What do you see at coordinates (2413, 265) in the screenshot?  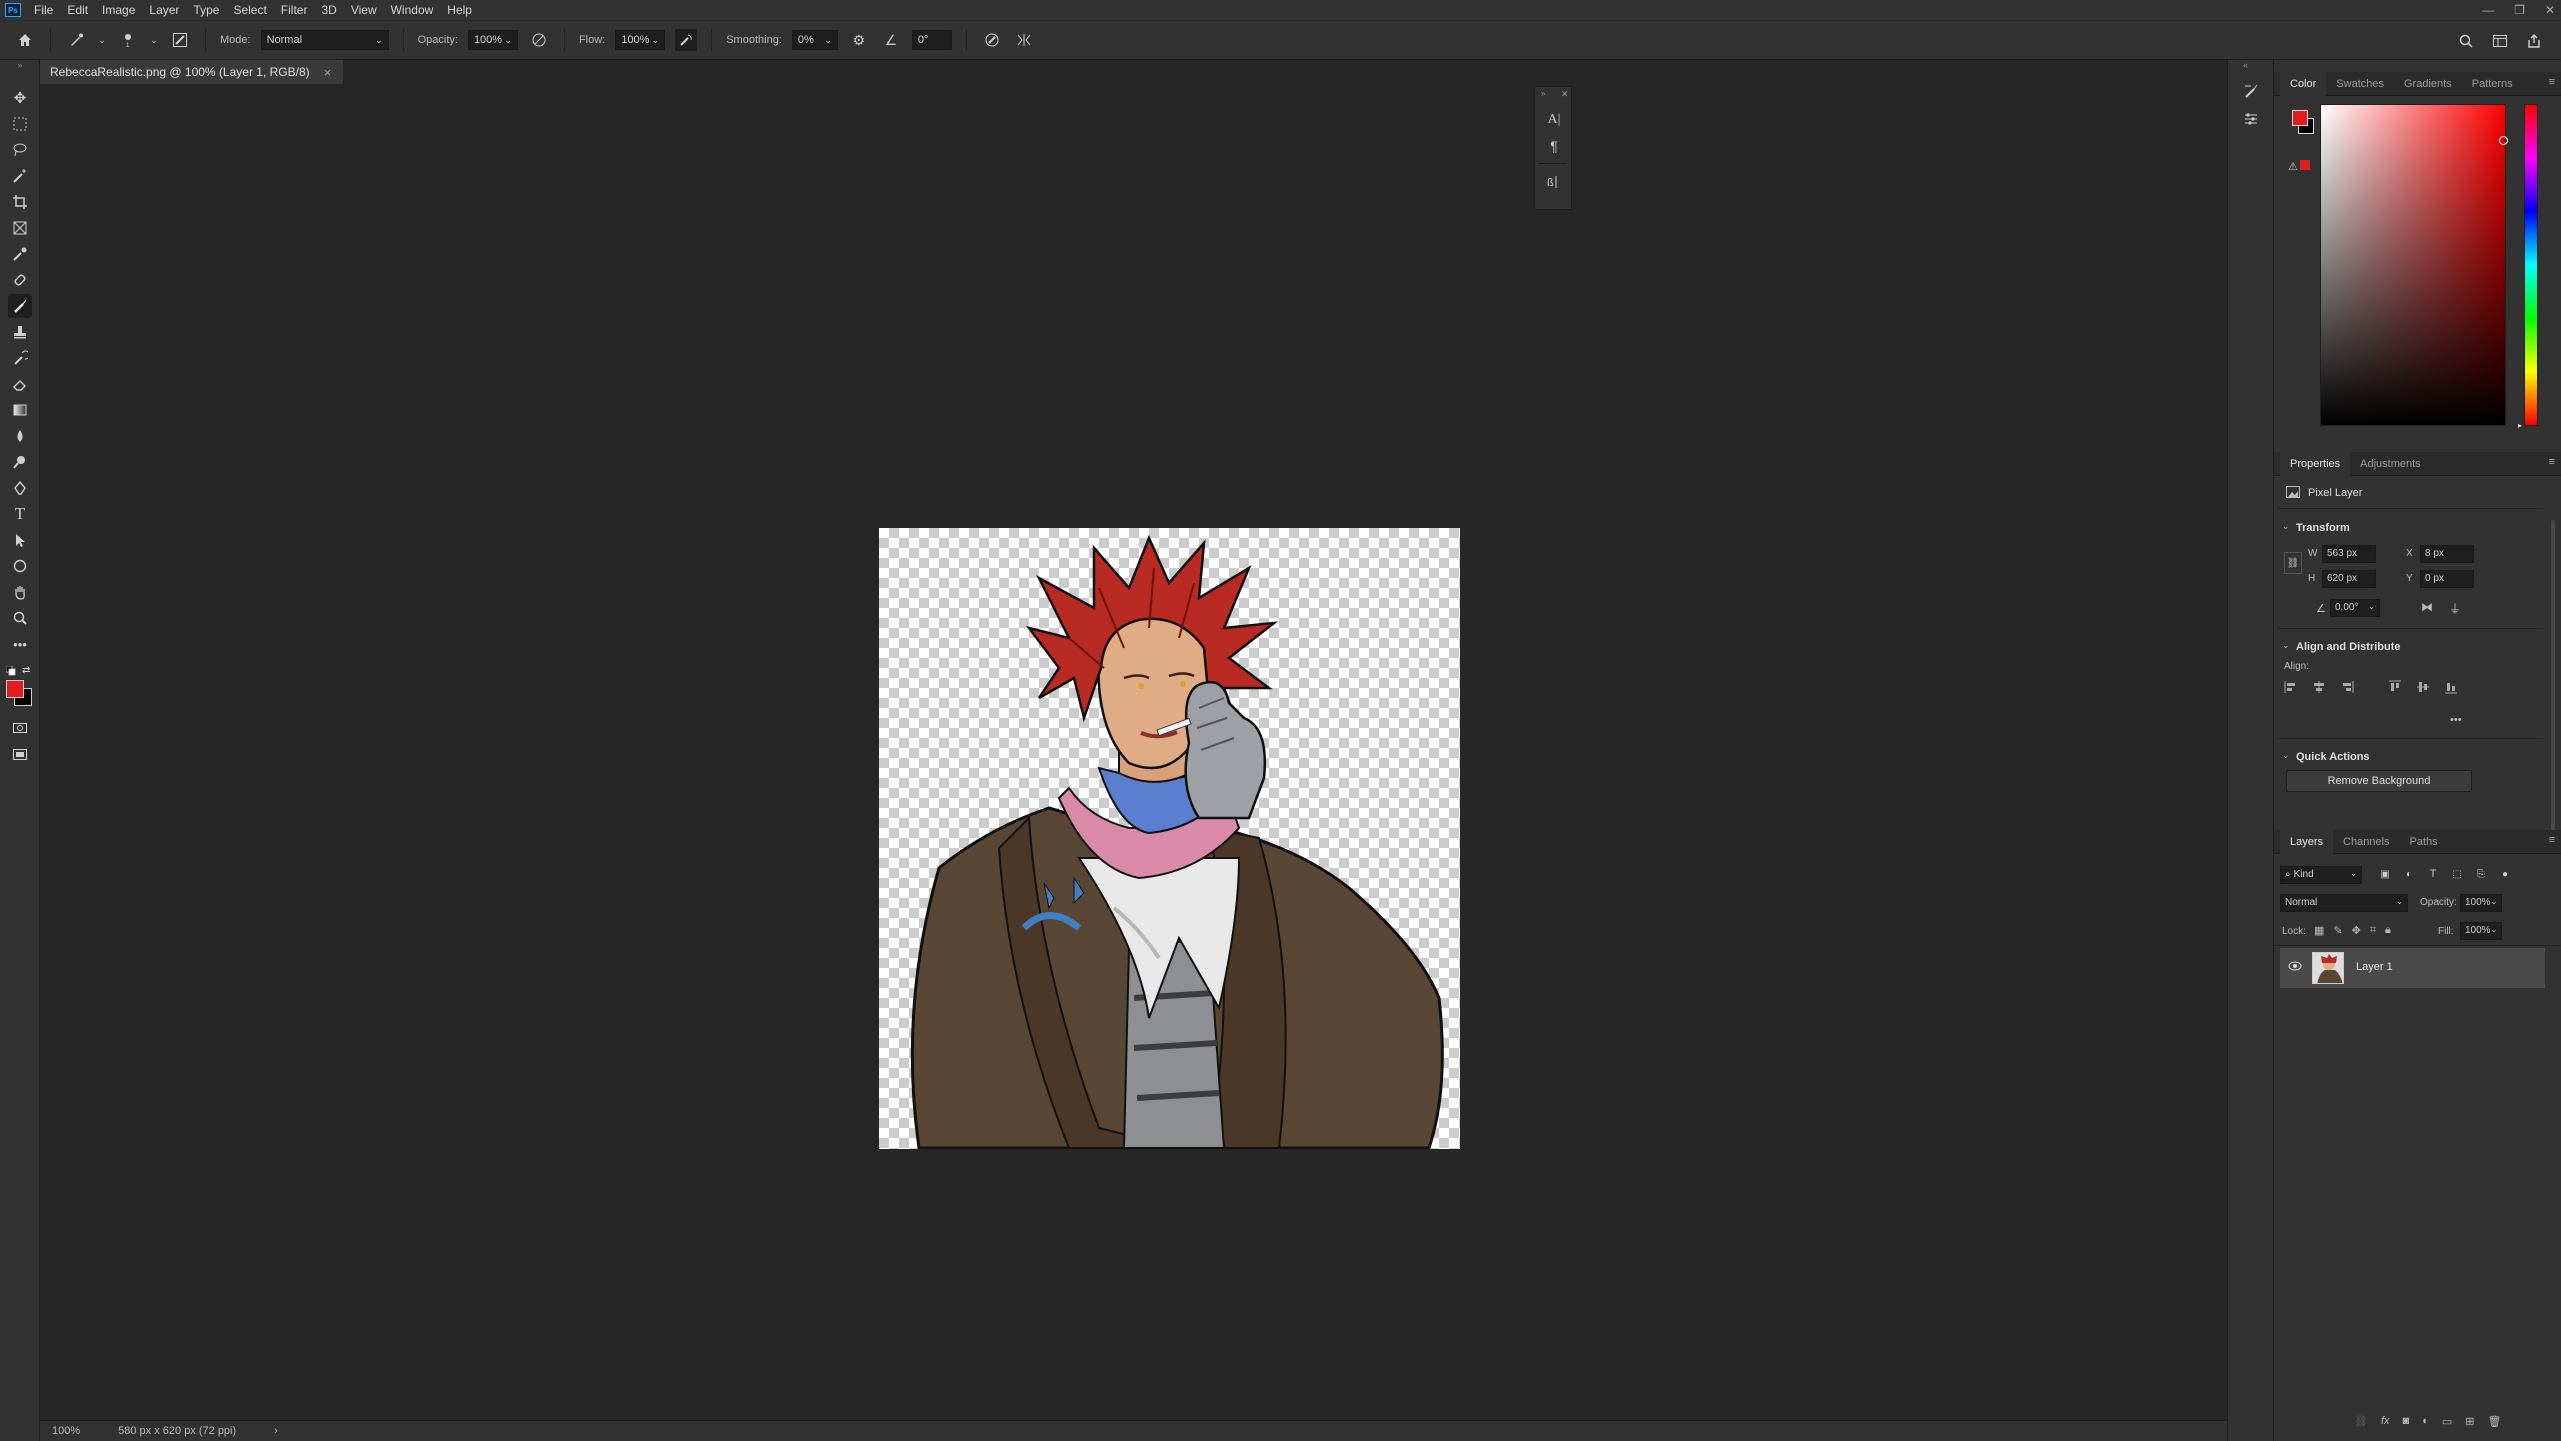 I see `color-picker-field` at bounding box center [2413, 265].